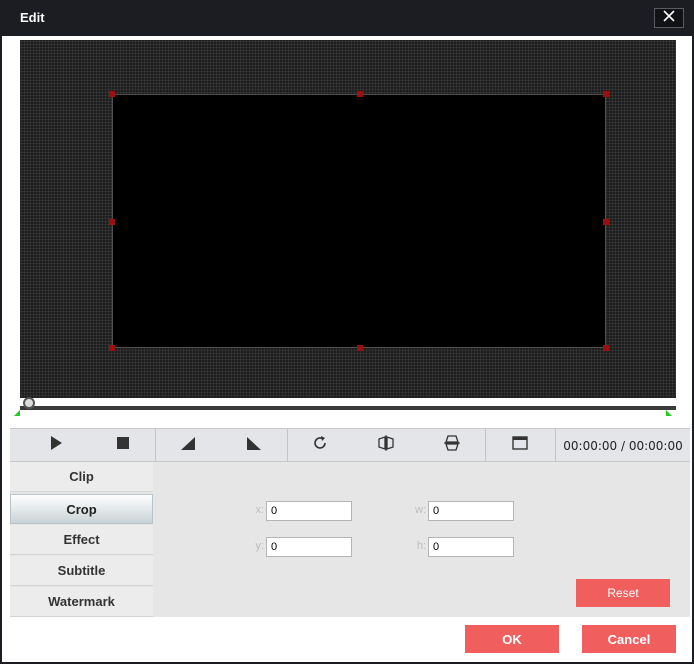 The height and width of the screenshot is (664, 694). Describe the element at coordinates (81, 477) in the screenshot. I see `tab-clip: Clip` at that location.